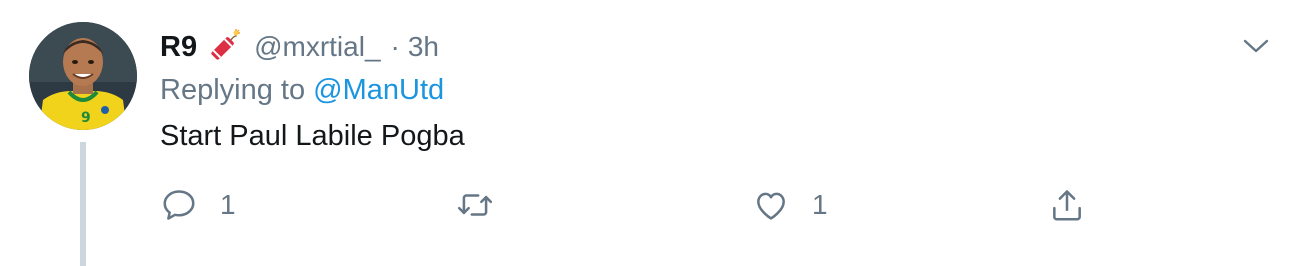 This screenshot has width=1301, height=266. I want to click on reply-count: 1, so click(228, 204).